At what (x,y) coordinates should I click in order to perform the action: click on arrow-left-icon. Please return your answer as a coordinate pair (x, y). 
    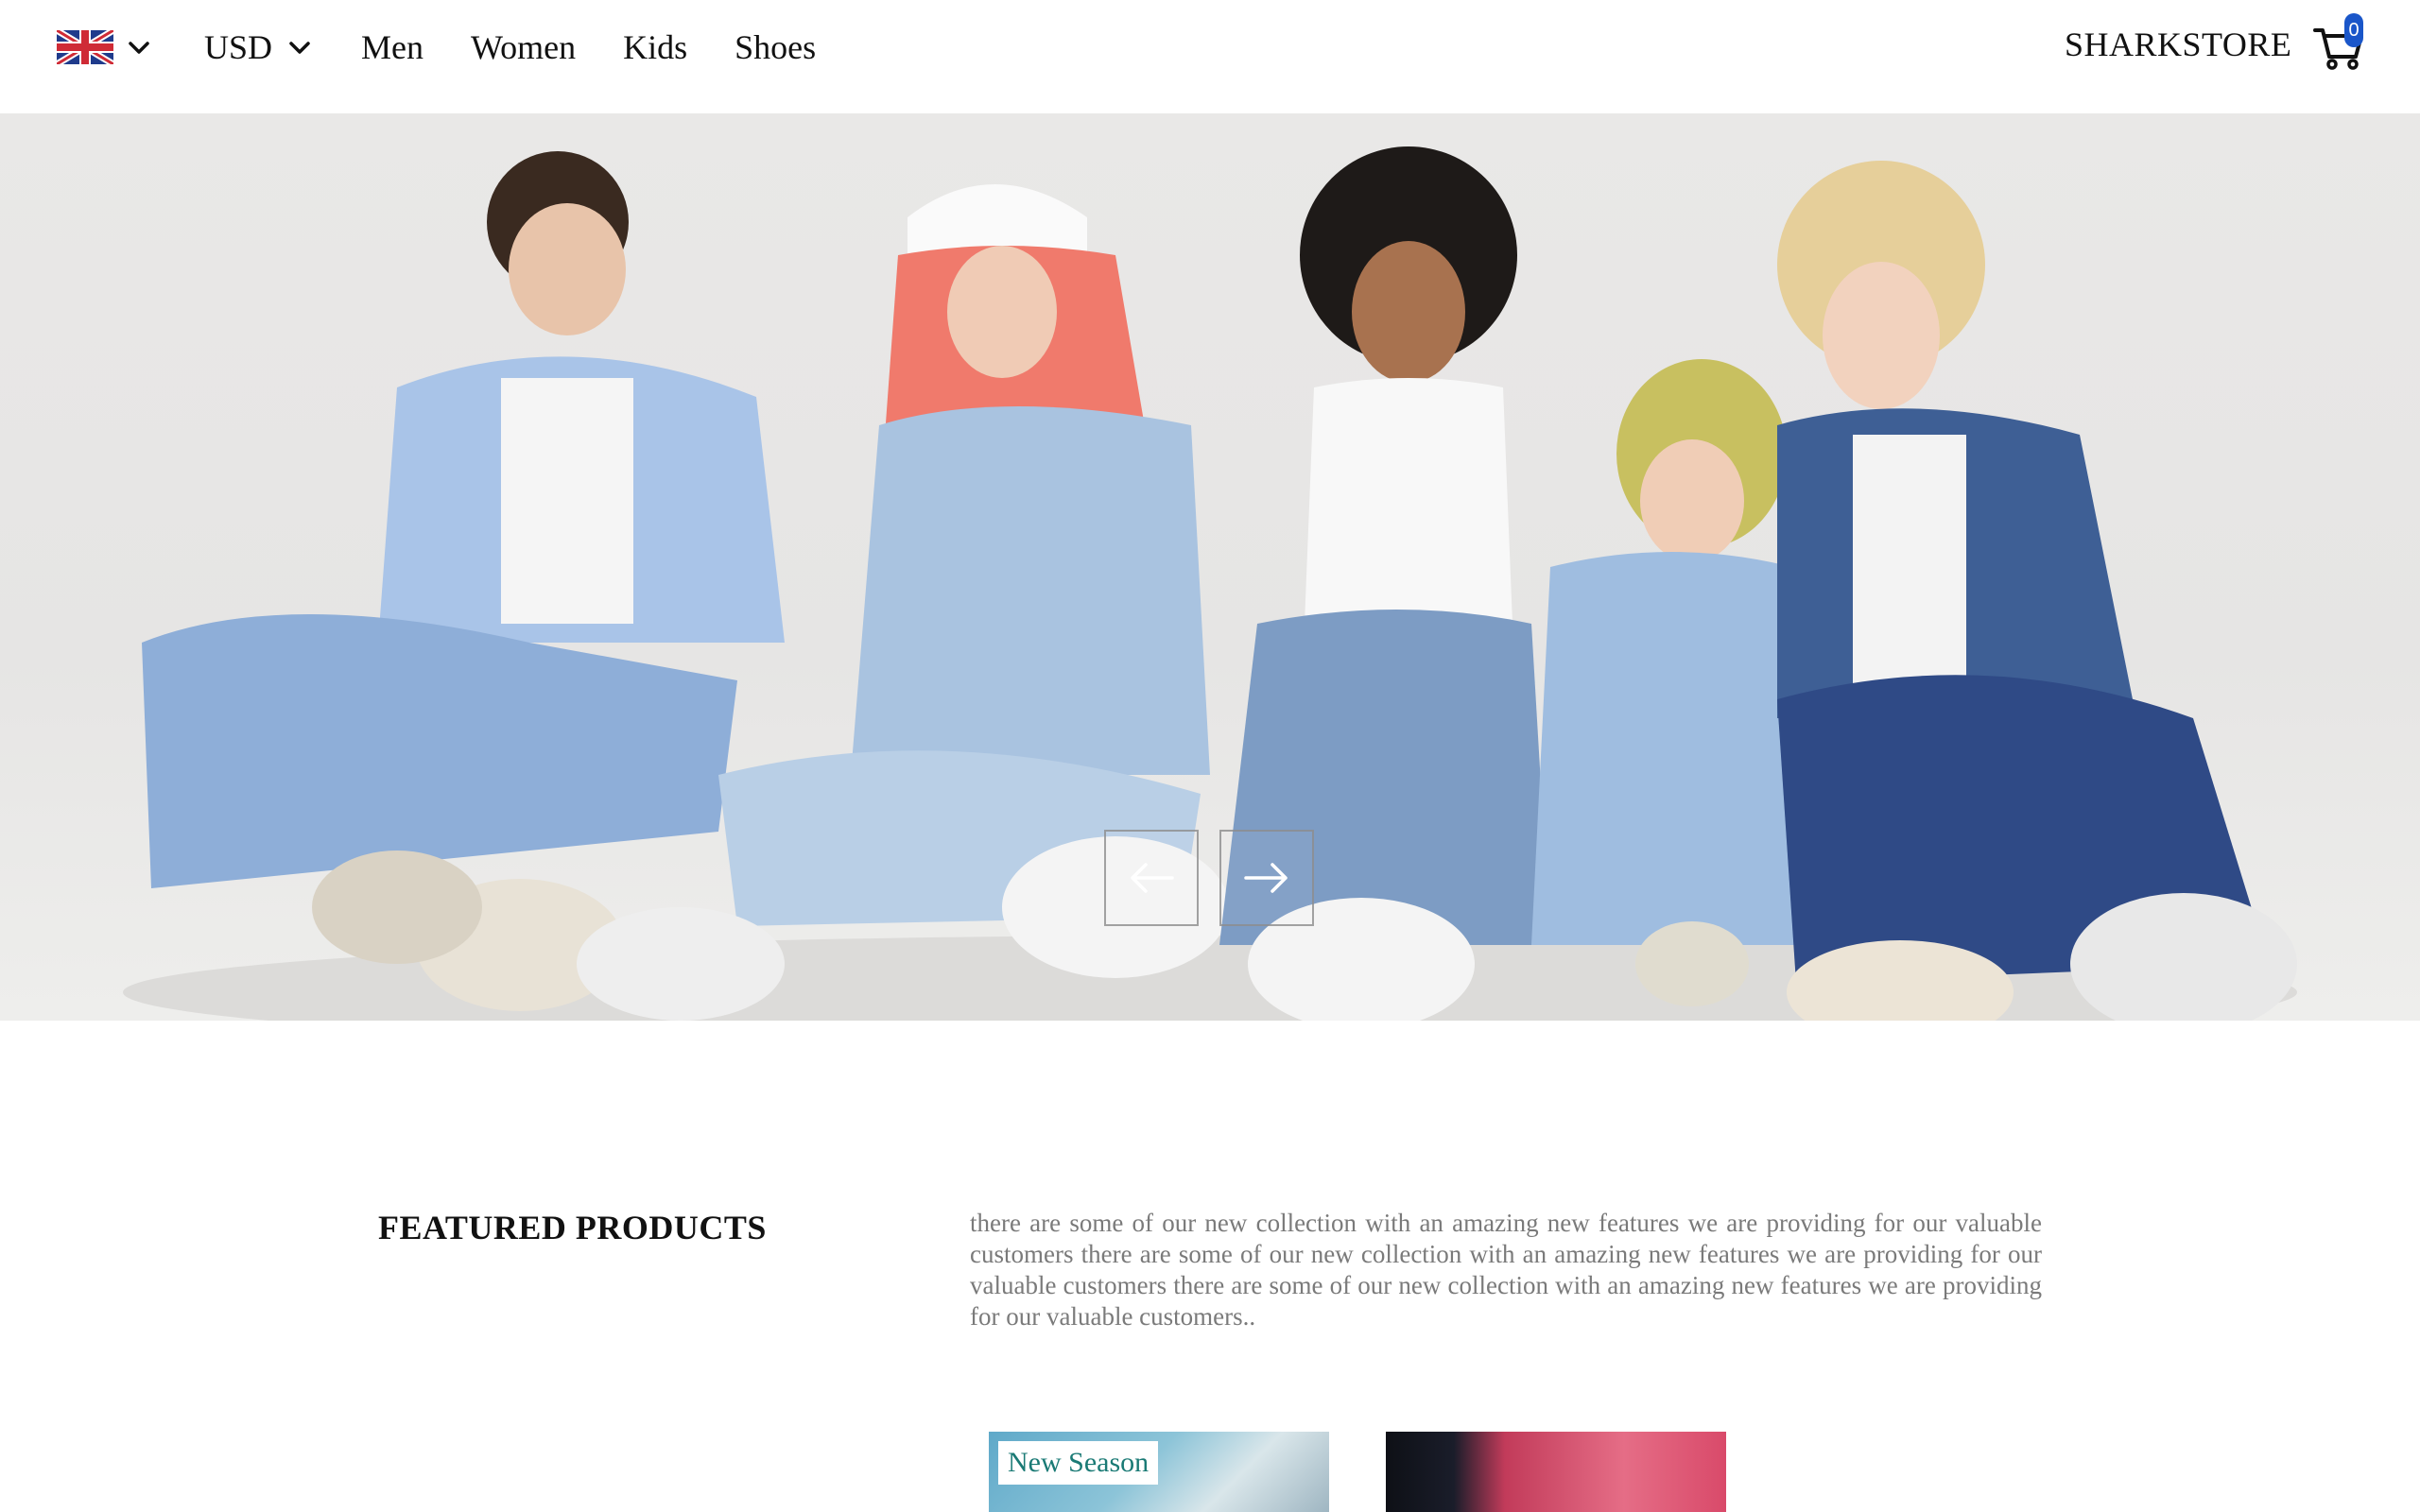
    Looking at the image, I should click on (1153, 878).